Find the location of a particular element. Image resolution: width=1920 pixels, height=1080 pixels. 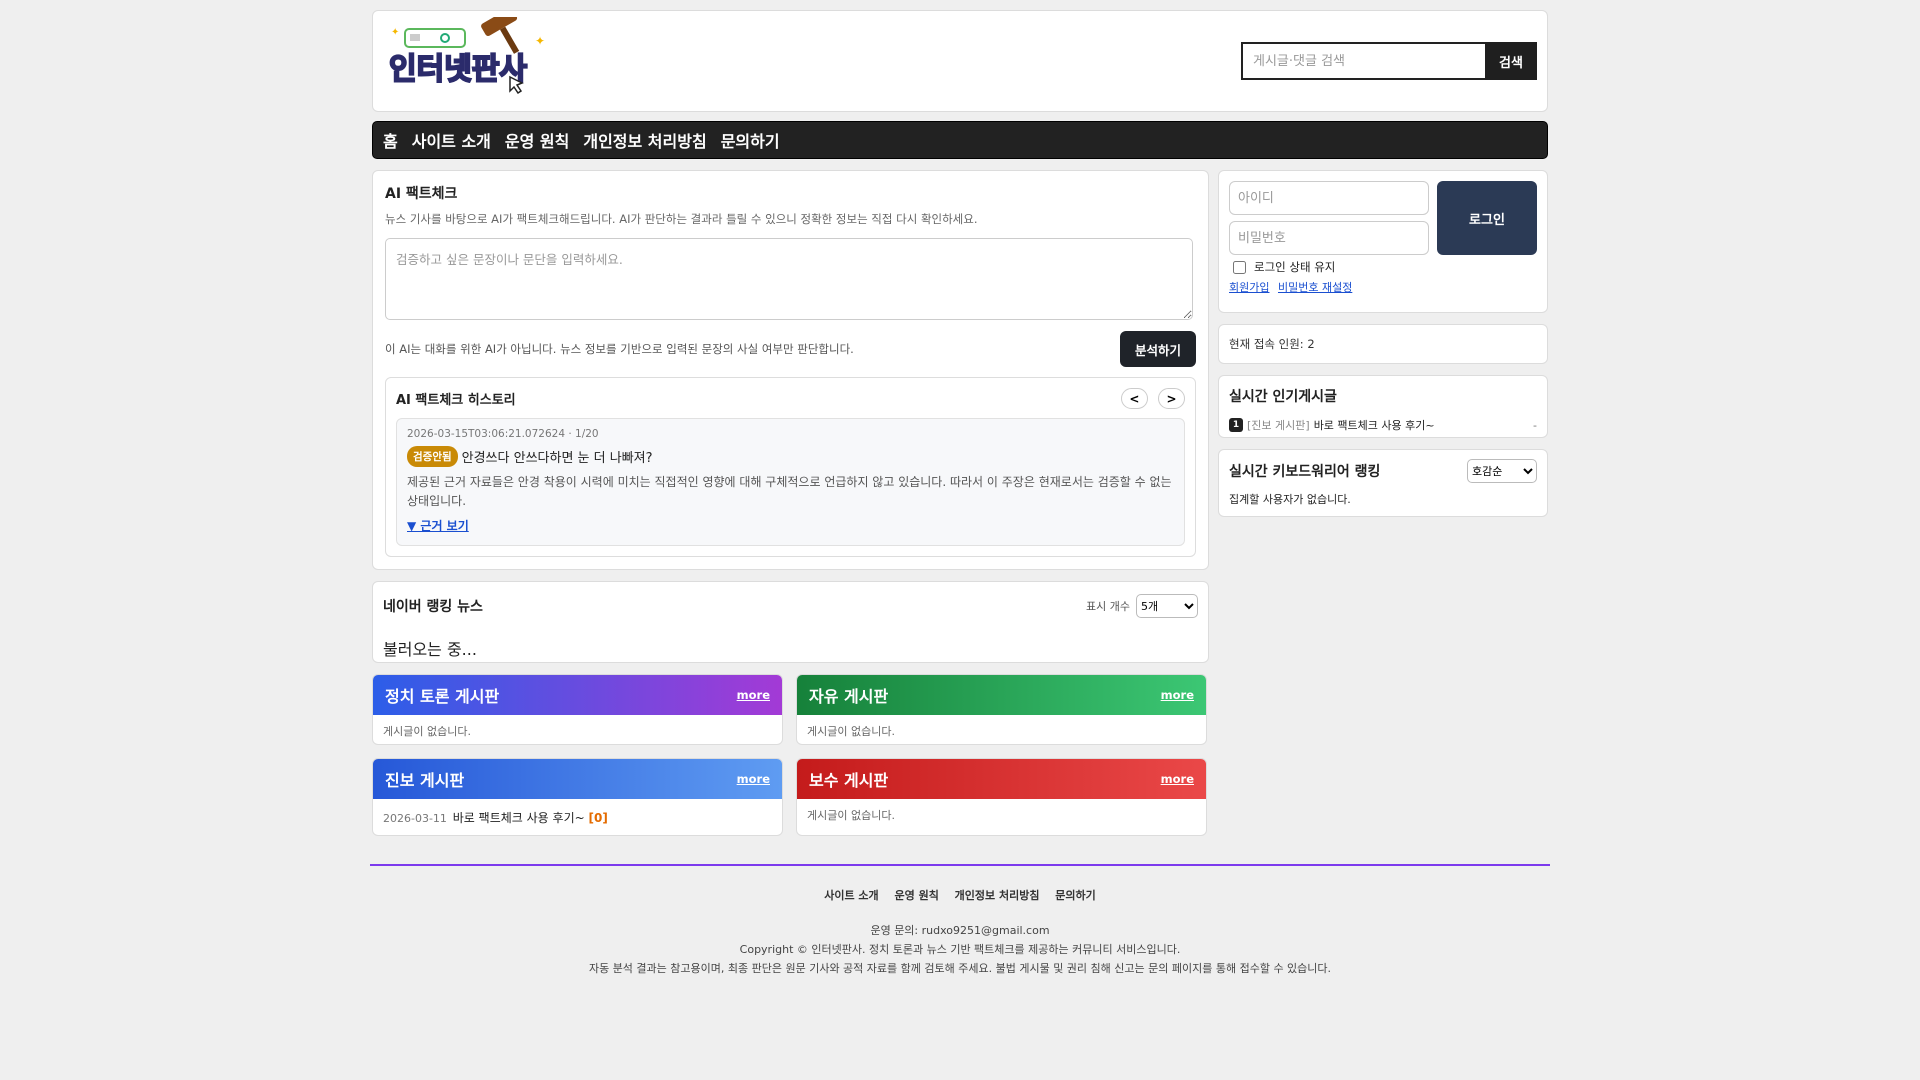

nav-home: 홈 is located at coordinates (390, 140).